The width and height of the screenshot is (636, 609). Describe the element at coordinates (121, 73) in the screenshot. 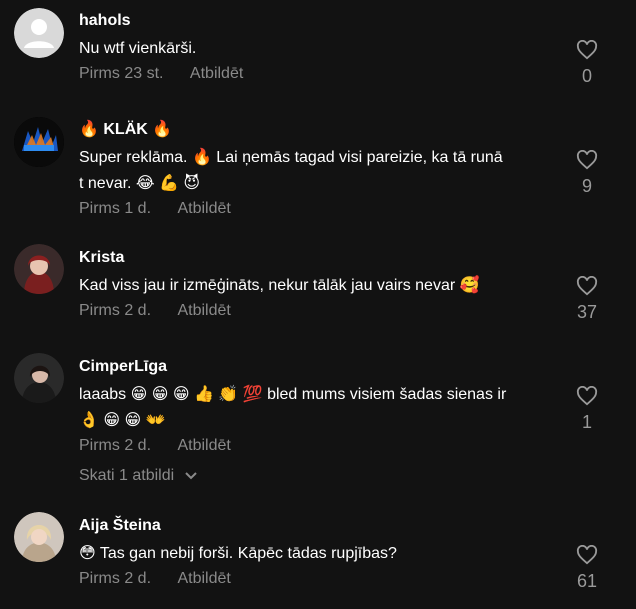

I see `comment-timestamp: Pirms 23 st.` at that location.